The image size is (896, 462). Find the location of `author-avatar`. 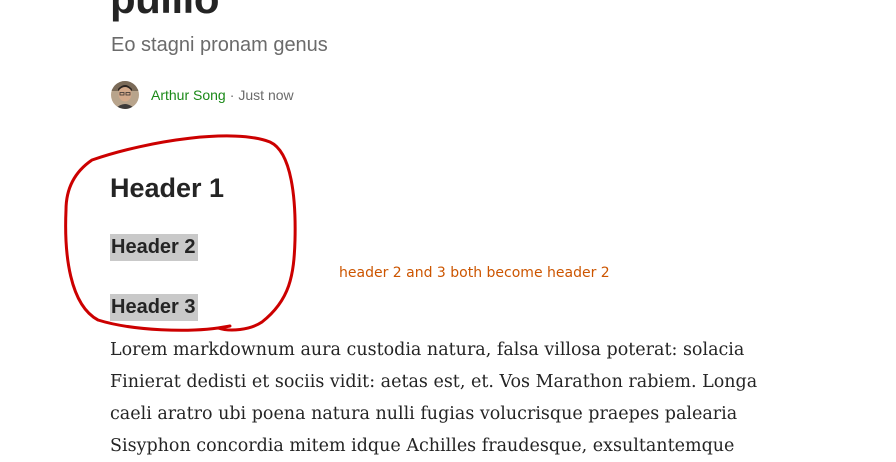

author-avatar is located at coordinates (125, 95).